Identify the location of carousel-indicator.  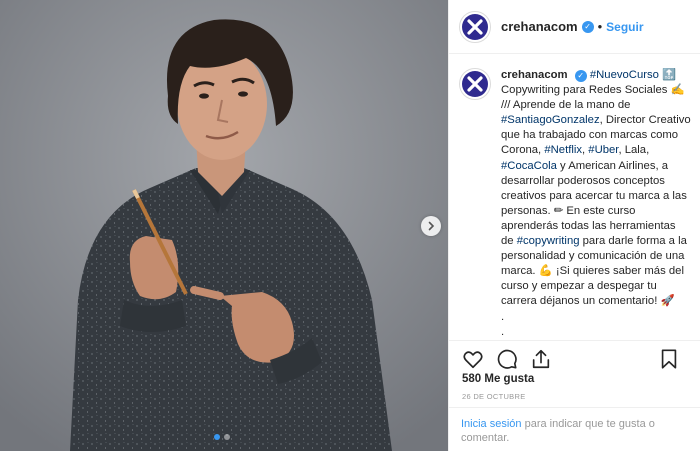
(222, 437).